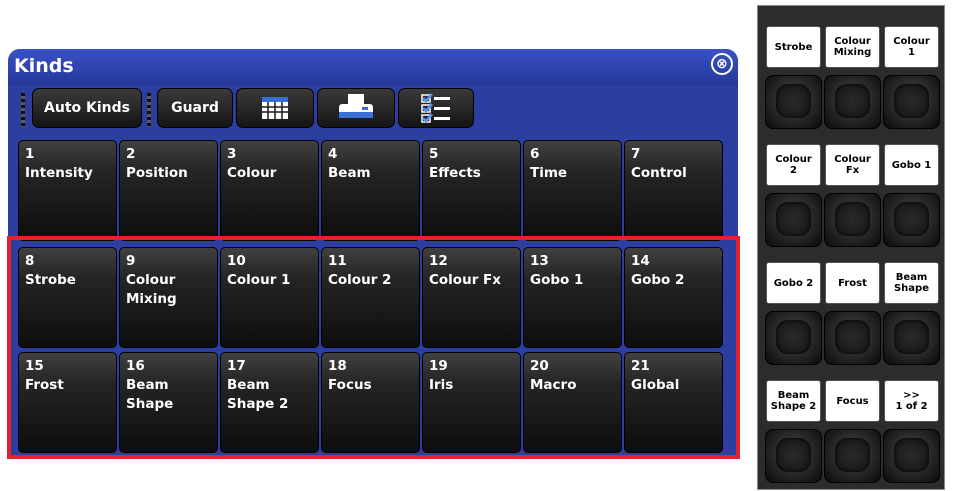 This screenshot has height=491, width=953. What do you see at coordinates (441, 385) in the screenshot?
I see `kind-label: Iris` at bounding box center [441, 385].